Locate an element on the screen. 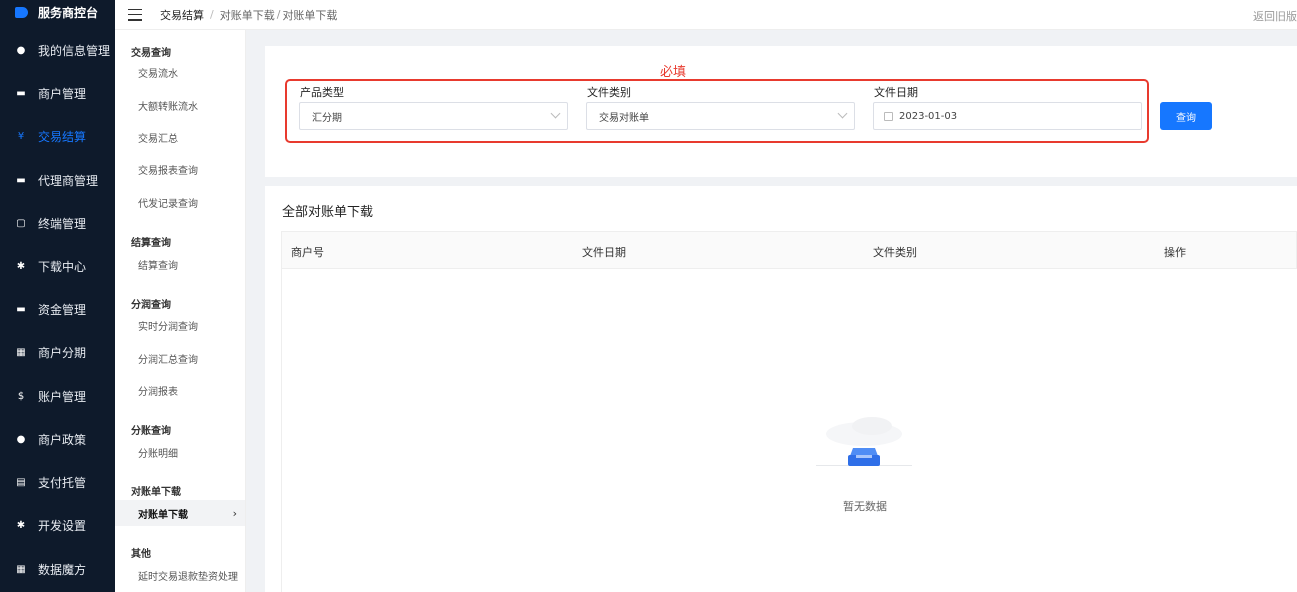  policy-icon: ● is located at coordinates (21, 439).